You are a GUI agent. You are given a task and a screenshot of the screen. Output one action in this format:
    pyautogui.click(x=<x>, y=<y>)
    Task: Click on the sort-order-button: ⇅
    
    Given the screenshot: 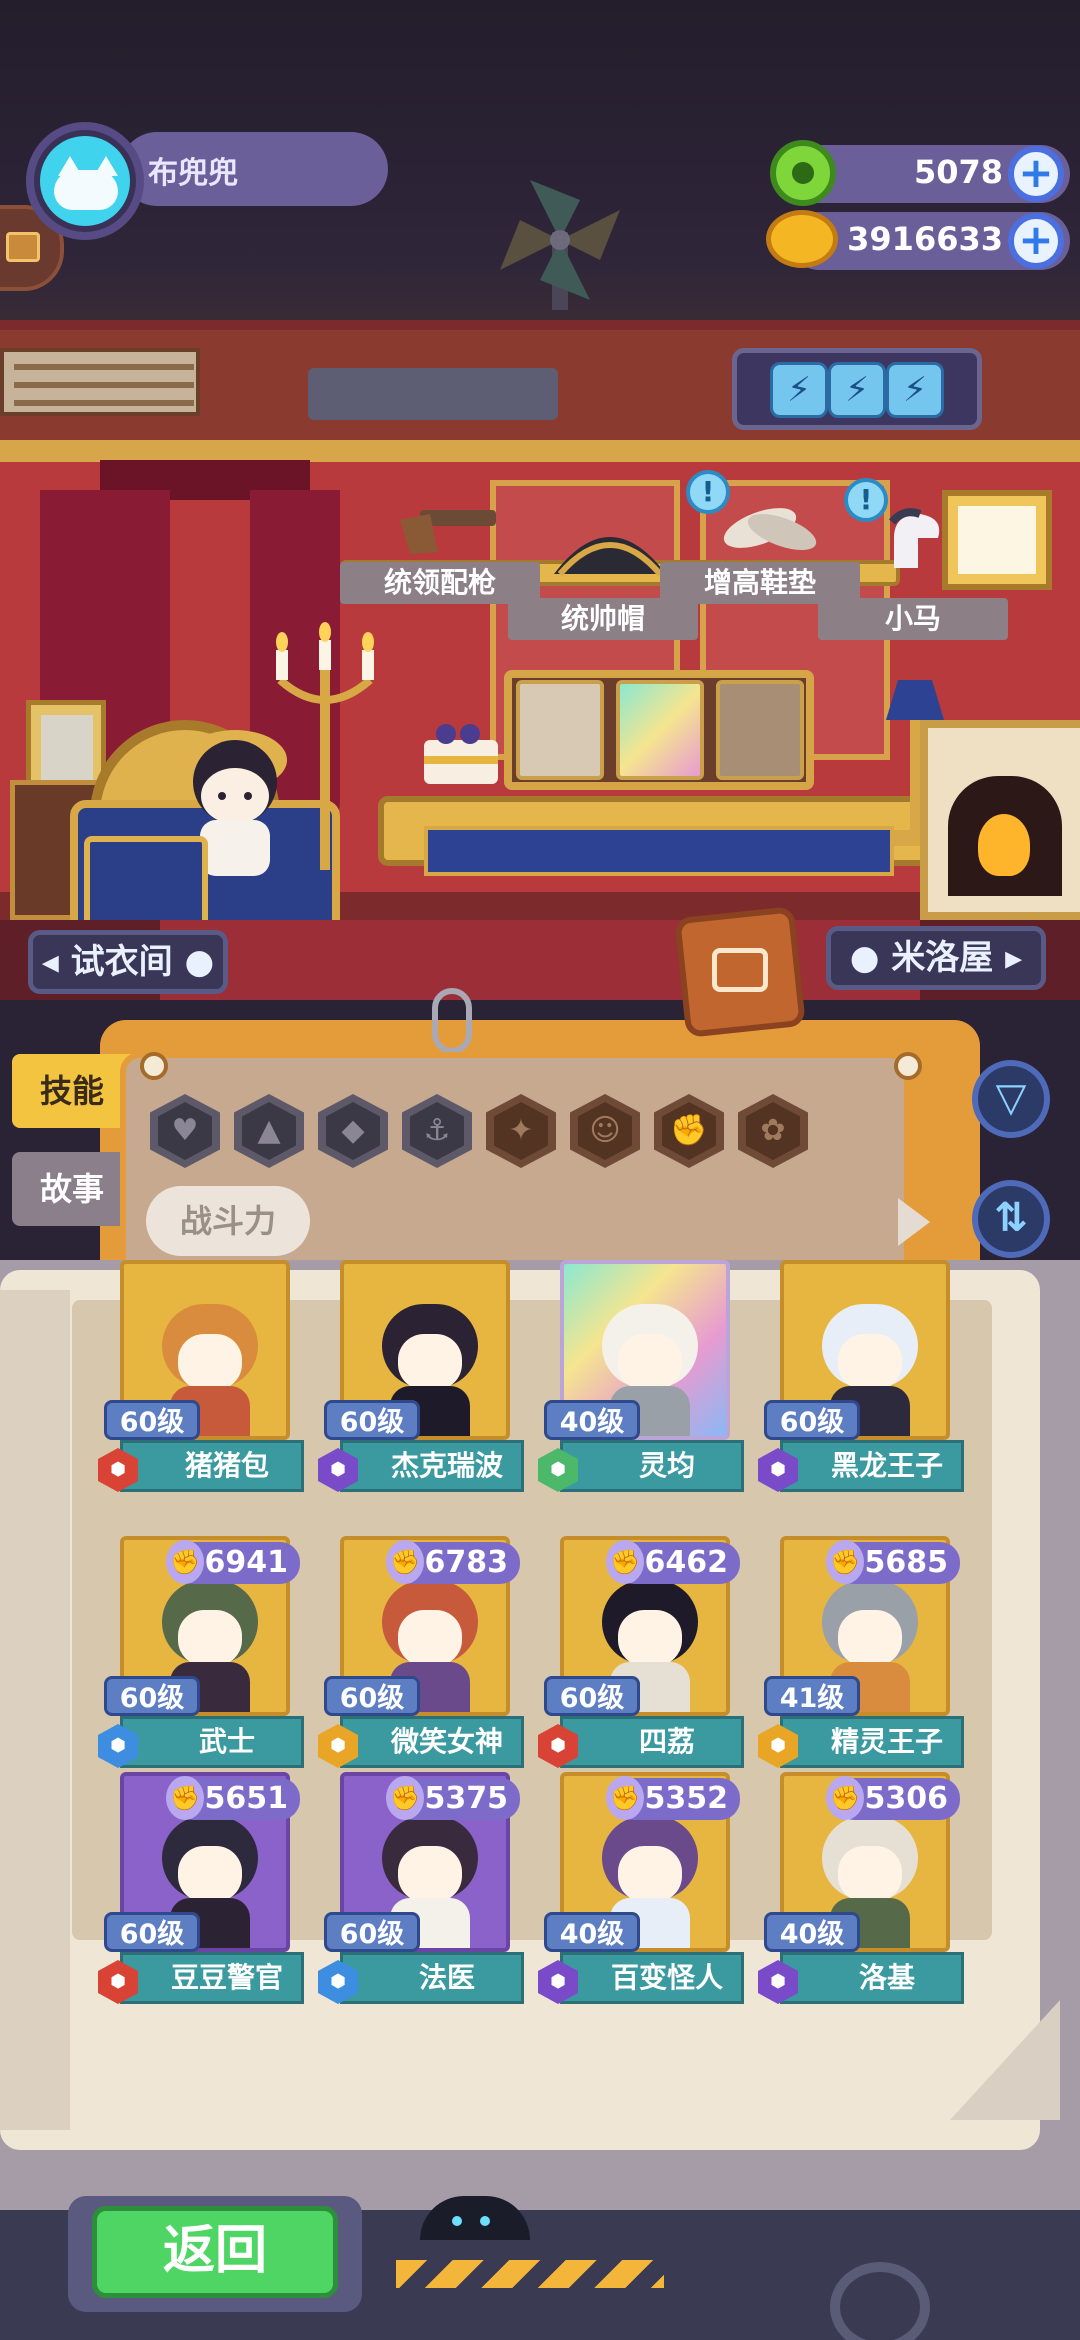 What is the action you would take?
    pyautogui.click(x=1011, y=1219)
    